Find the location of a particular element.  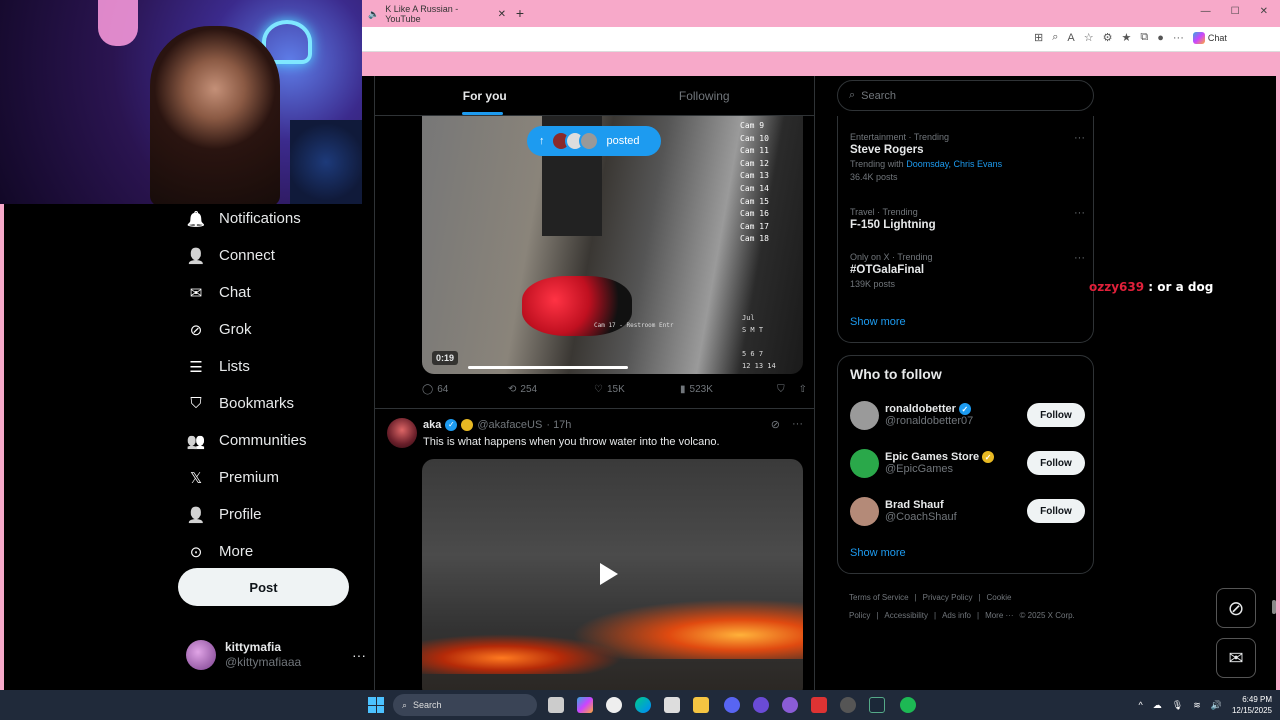

follow-suggestion: Brad Shauf @CoachShauf Follow is located at coordinates (967, 511).